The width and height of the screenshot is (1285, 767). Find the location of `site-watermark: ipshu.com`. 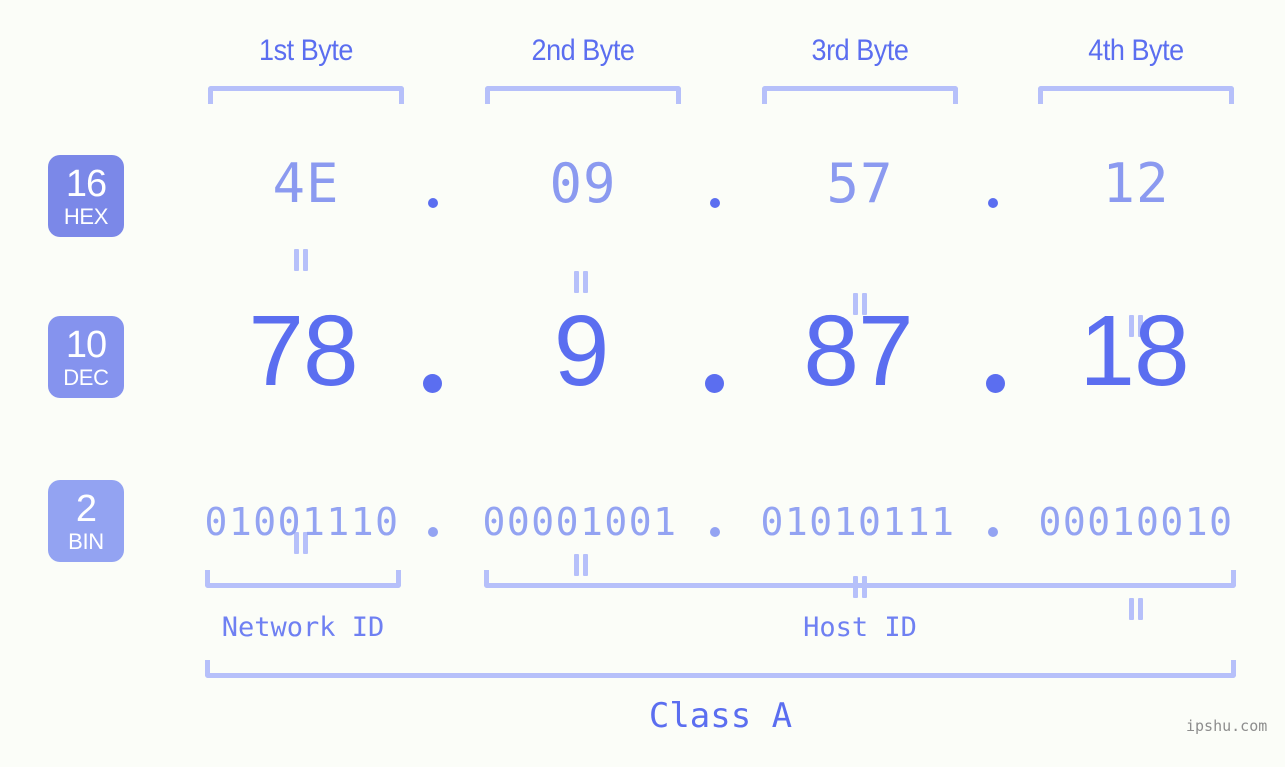

site-watermark: ipshu.com is located at coordinates (1227, 726).